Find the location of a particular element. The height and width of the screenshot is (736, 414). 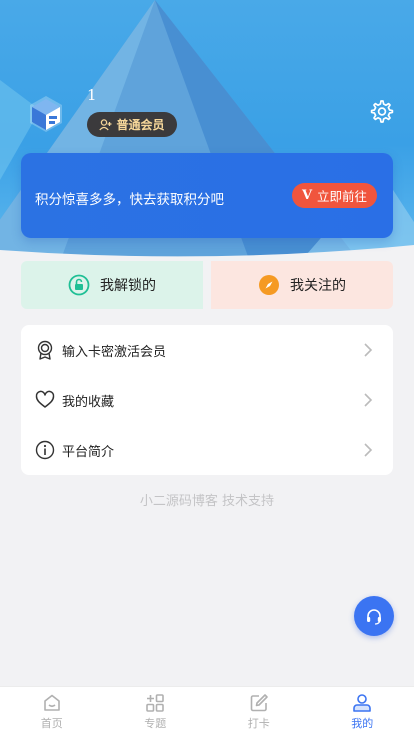

menu-item-label: 平台简介 is located at coordinates (88, 452).